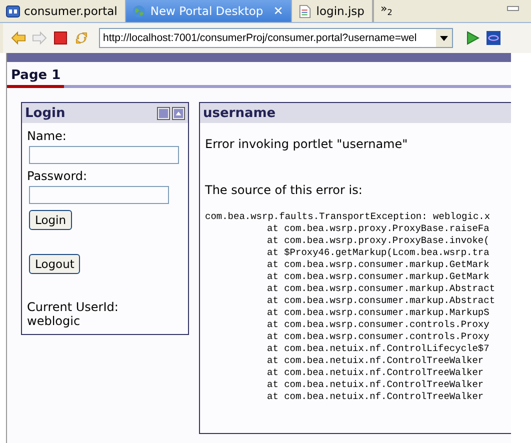 This screenshot has width=531, height=443. I want to click on maximize-icon, so click(178, 113).